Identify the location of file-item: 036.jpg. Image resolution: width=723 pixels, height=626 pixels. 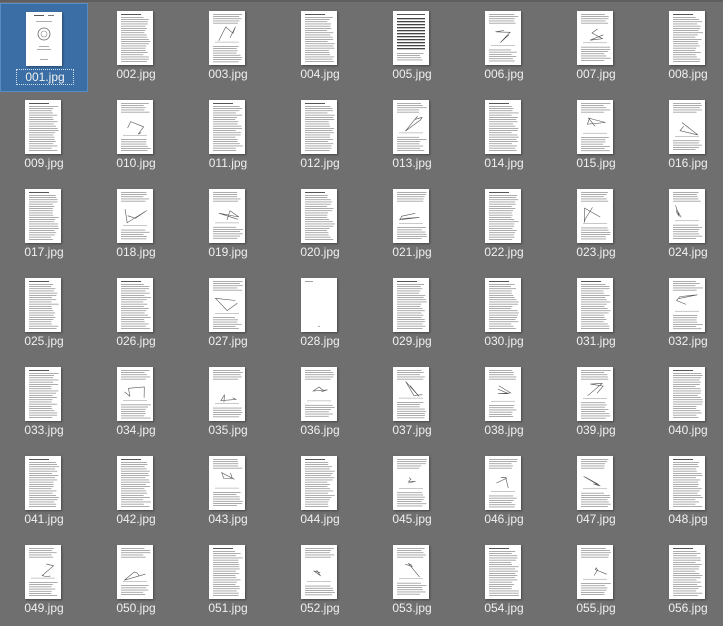
(320, 403).